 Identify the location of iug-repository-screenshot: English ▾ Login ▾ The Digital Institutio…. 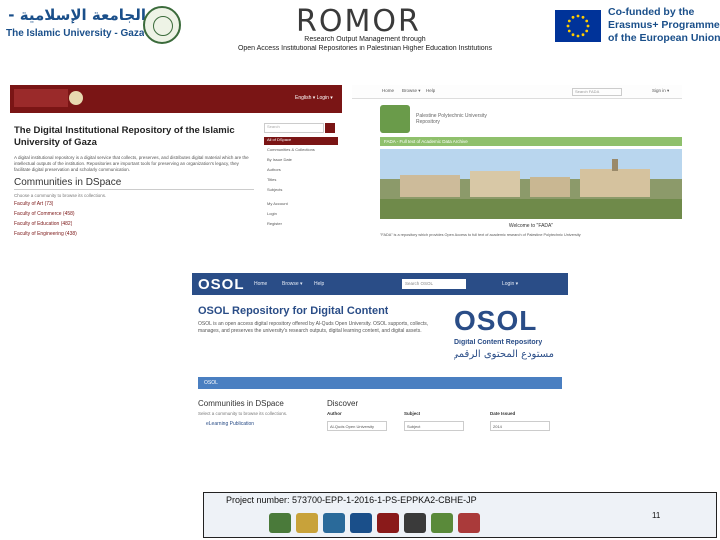
(176, 165).